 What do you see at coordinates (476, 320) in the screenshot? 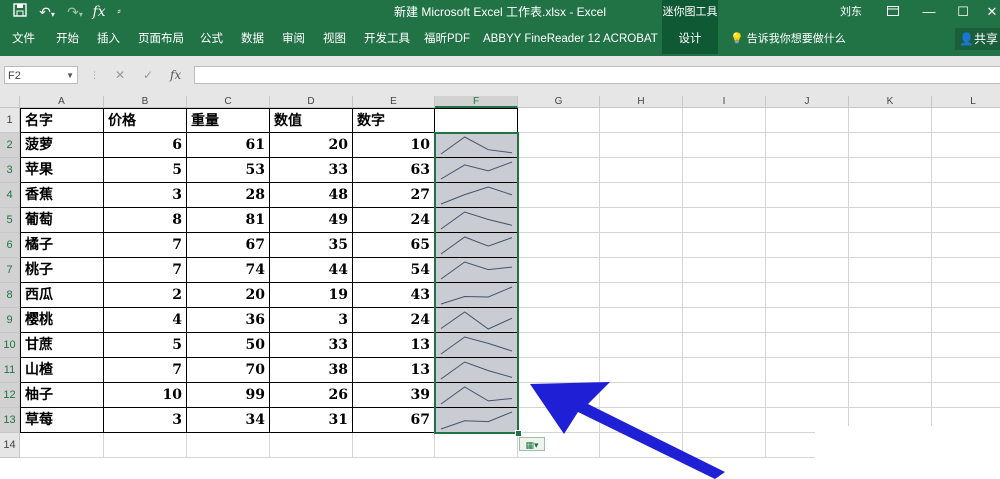
I see `sparkline-cell-f9` at bounding box center [476, 320].